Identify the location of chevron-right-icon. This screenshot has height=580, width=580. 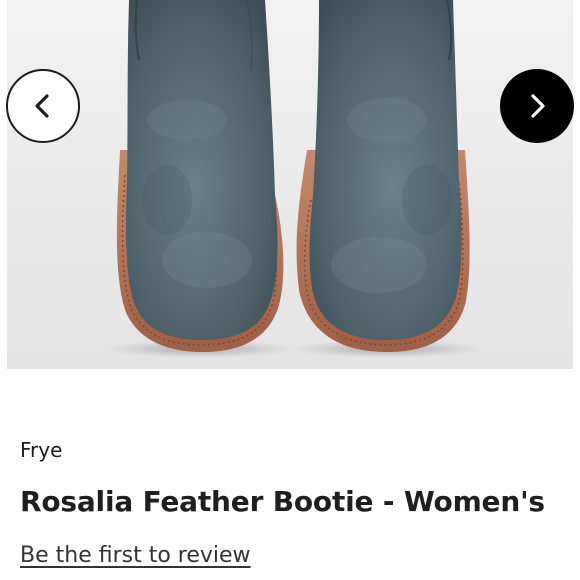
(538, 106).